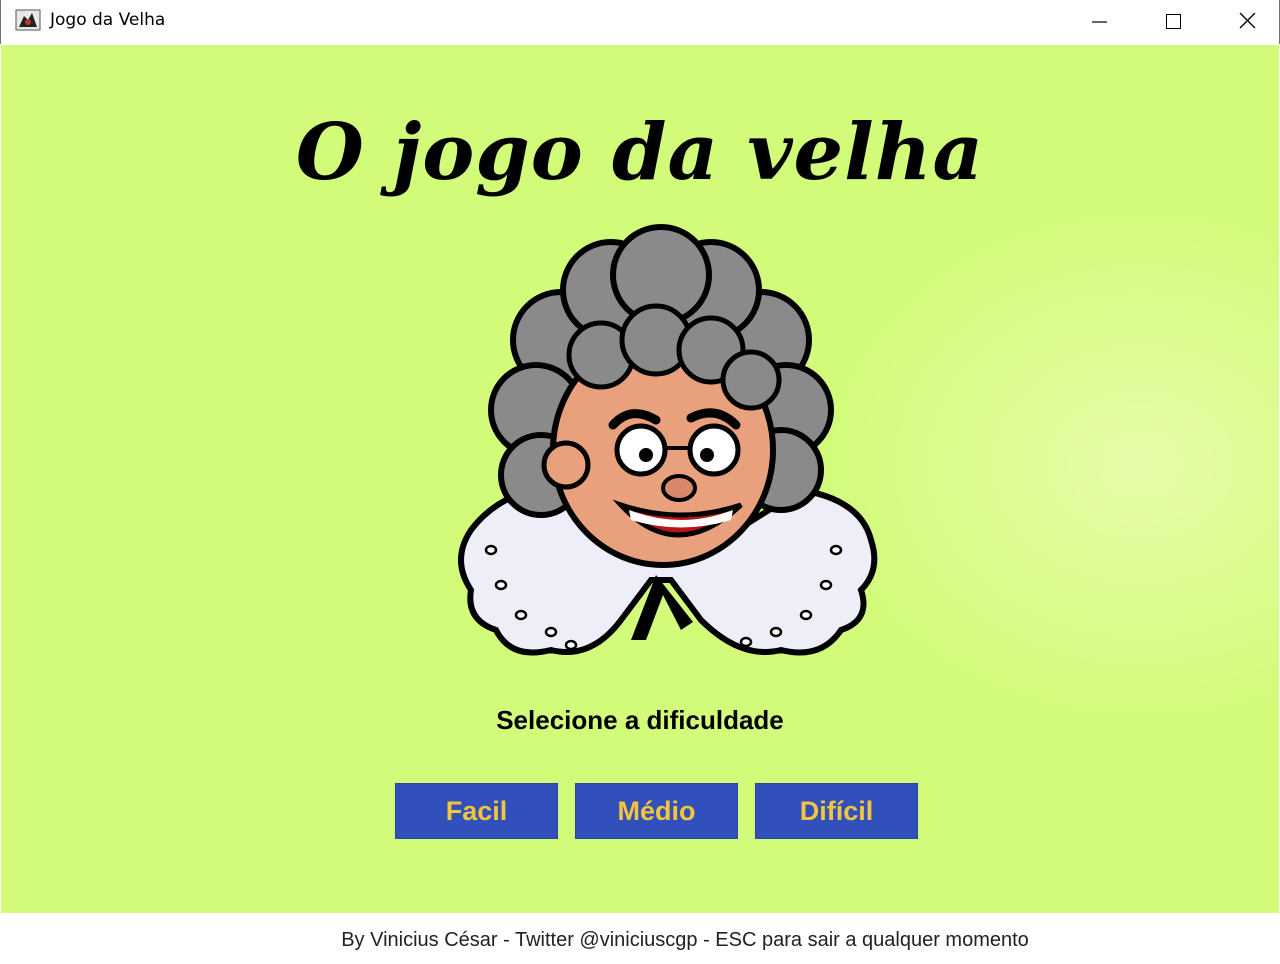  I want to click on maximize-button, so click(1173, 22).